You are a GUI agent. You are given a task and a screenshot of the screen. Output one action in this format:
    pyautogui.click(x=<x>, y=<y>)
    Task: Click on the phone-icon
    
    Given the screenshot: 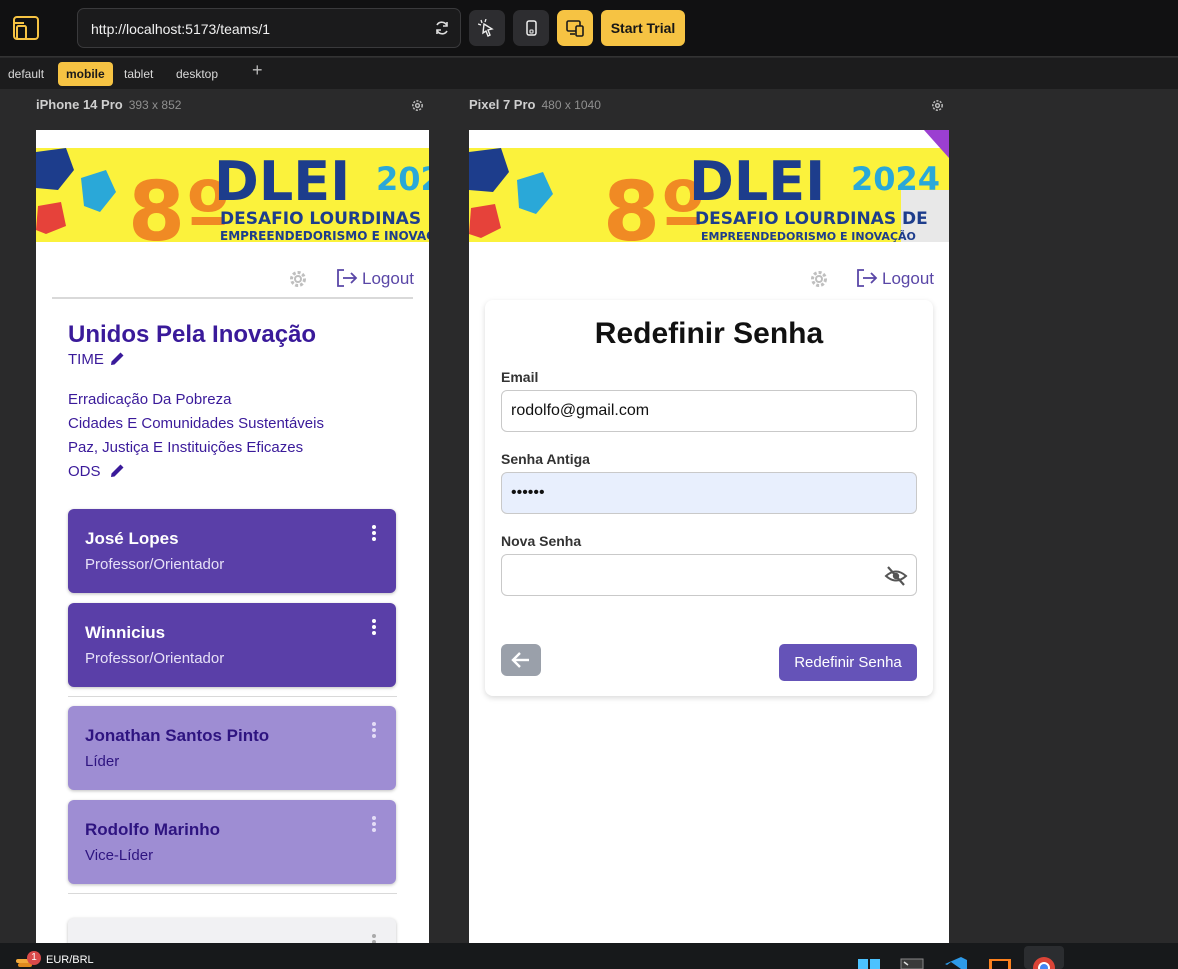 What is the action you would take?
    pyautogui.click(x=531, y=28)
    